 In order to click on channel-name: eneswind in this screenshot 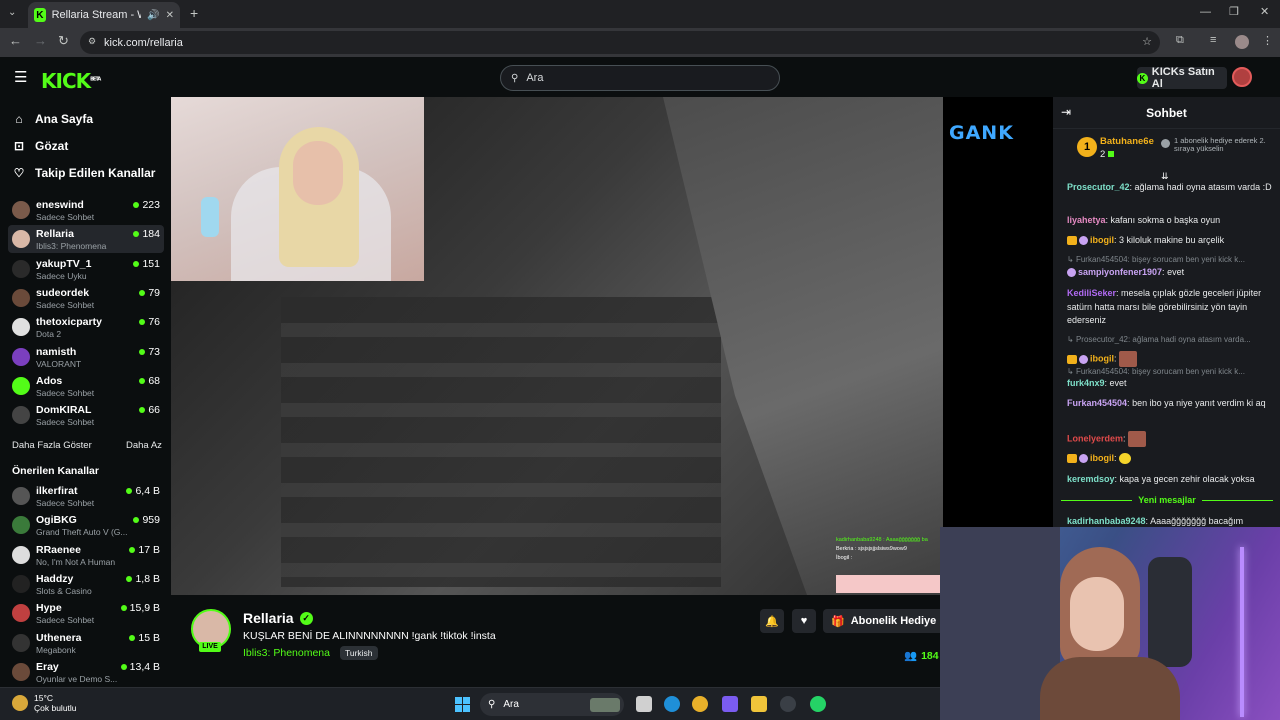, I will do `click(60, 205)`.